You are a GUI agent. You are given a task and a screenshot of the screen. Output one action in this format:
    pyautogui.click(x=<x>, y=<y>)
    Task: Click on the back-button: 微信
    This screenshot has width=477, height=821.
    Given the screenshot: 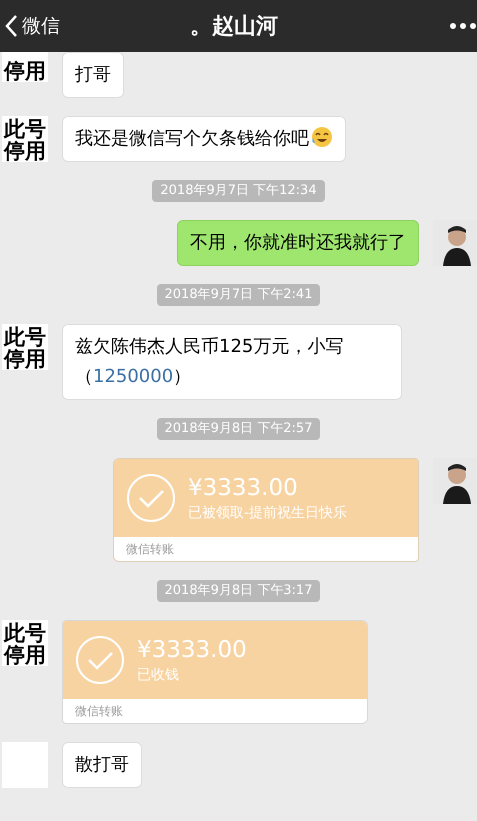 What is the action you would take?
    pyautogui.click(x=30, y=26)
    